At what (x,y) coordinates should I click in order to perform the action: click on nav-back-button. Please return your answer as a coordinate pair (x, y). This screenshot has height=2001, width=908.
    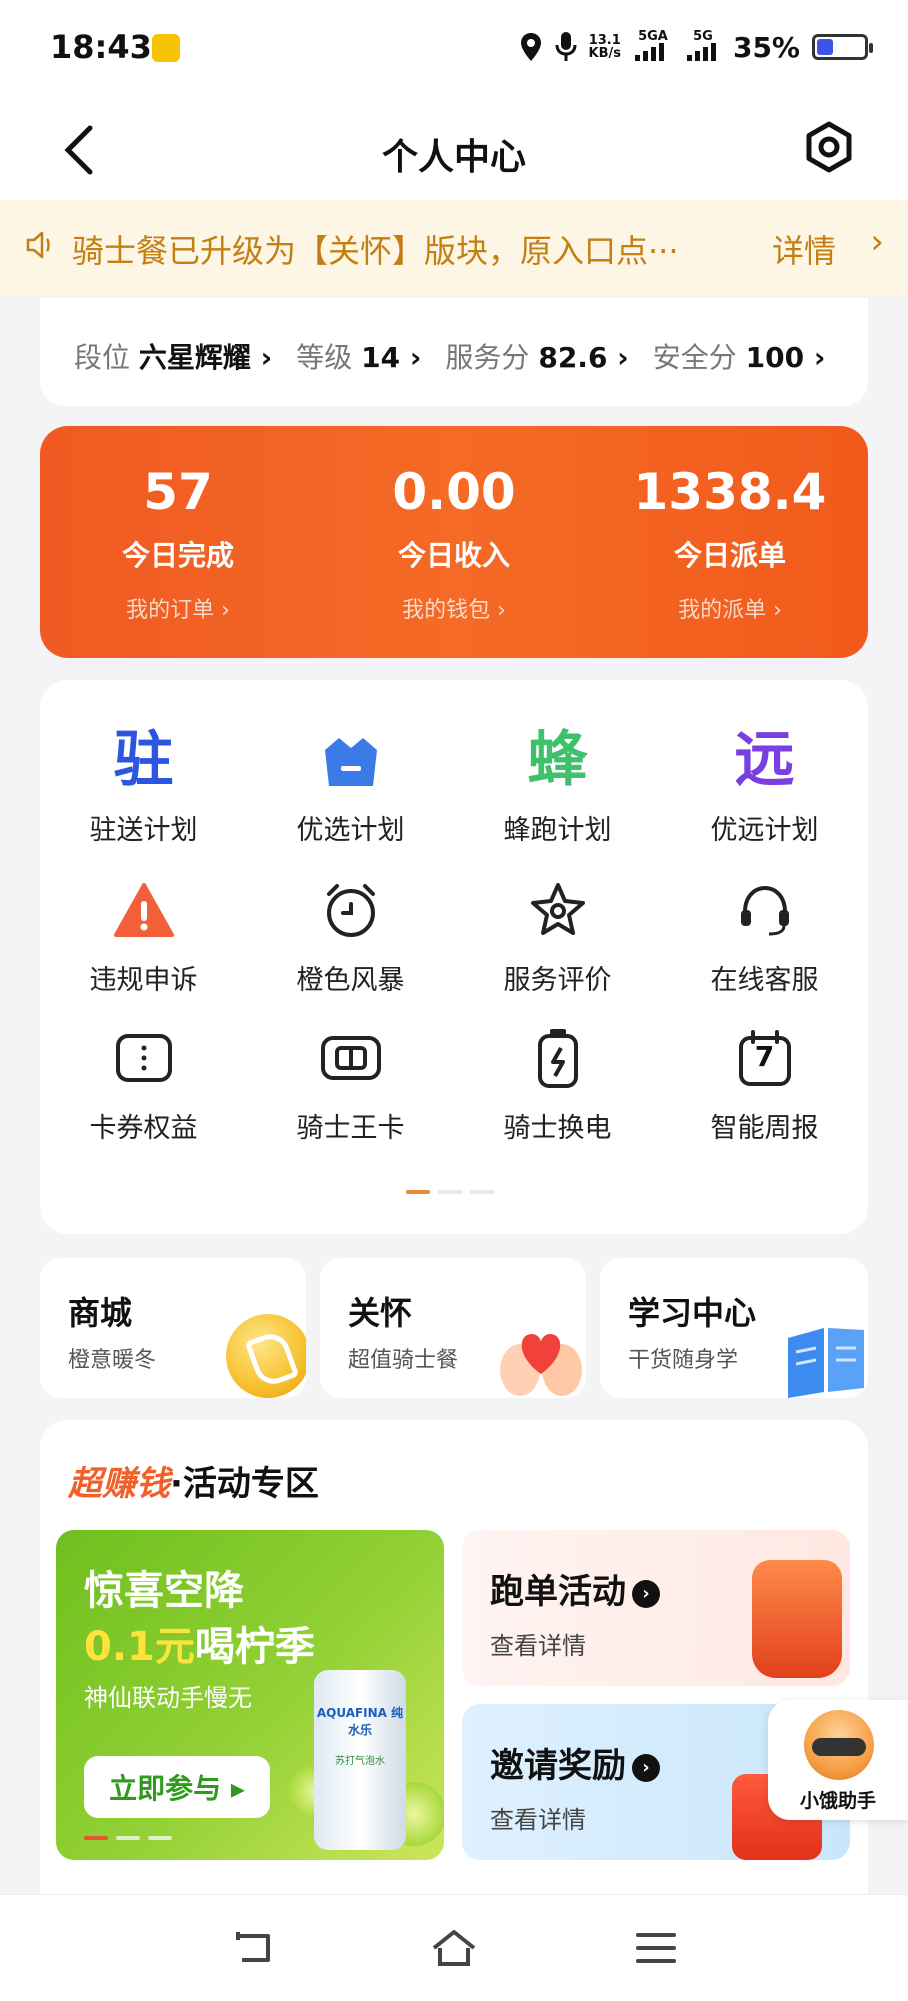
    Looking at the image, I should click on (254, 1948).